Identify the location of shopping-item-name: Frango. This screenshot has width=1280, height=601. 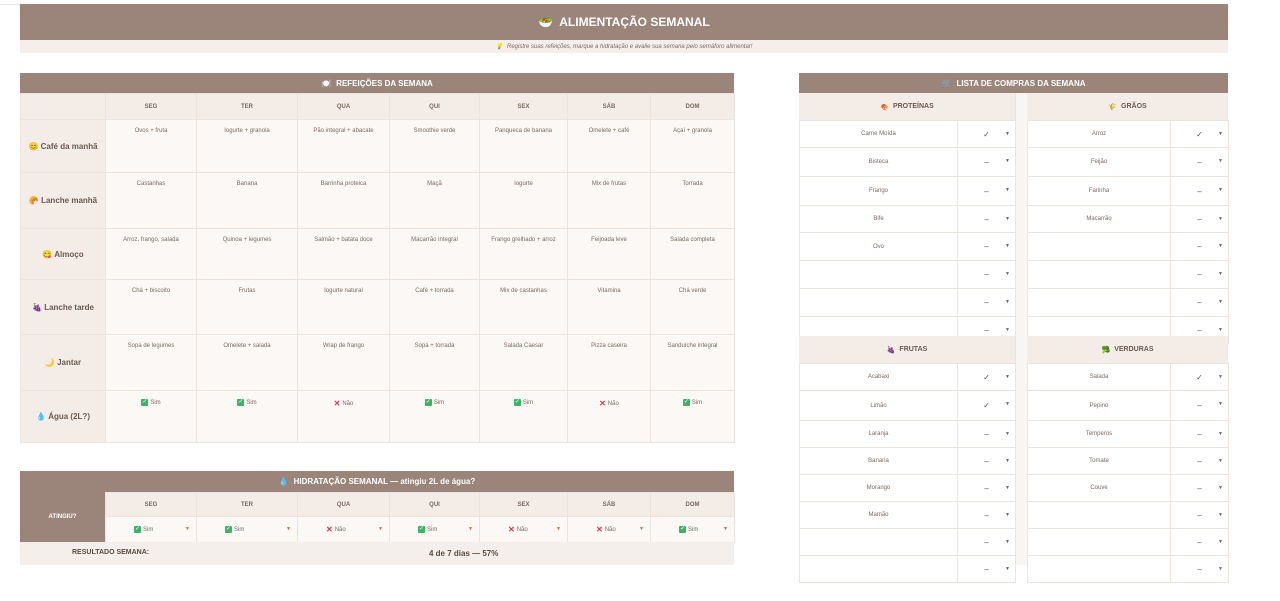
(878, 191).